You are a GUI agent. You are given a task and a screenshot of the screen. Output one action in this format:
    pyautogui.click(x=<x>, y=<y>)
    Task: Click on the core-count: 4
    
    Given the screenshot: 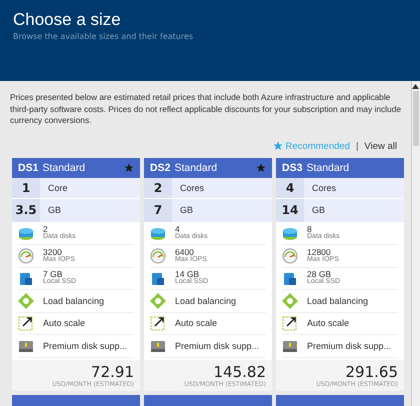 What is the action you would take?
    pyautogui.click(x=290, y=188)
    